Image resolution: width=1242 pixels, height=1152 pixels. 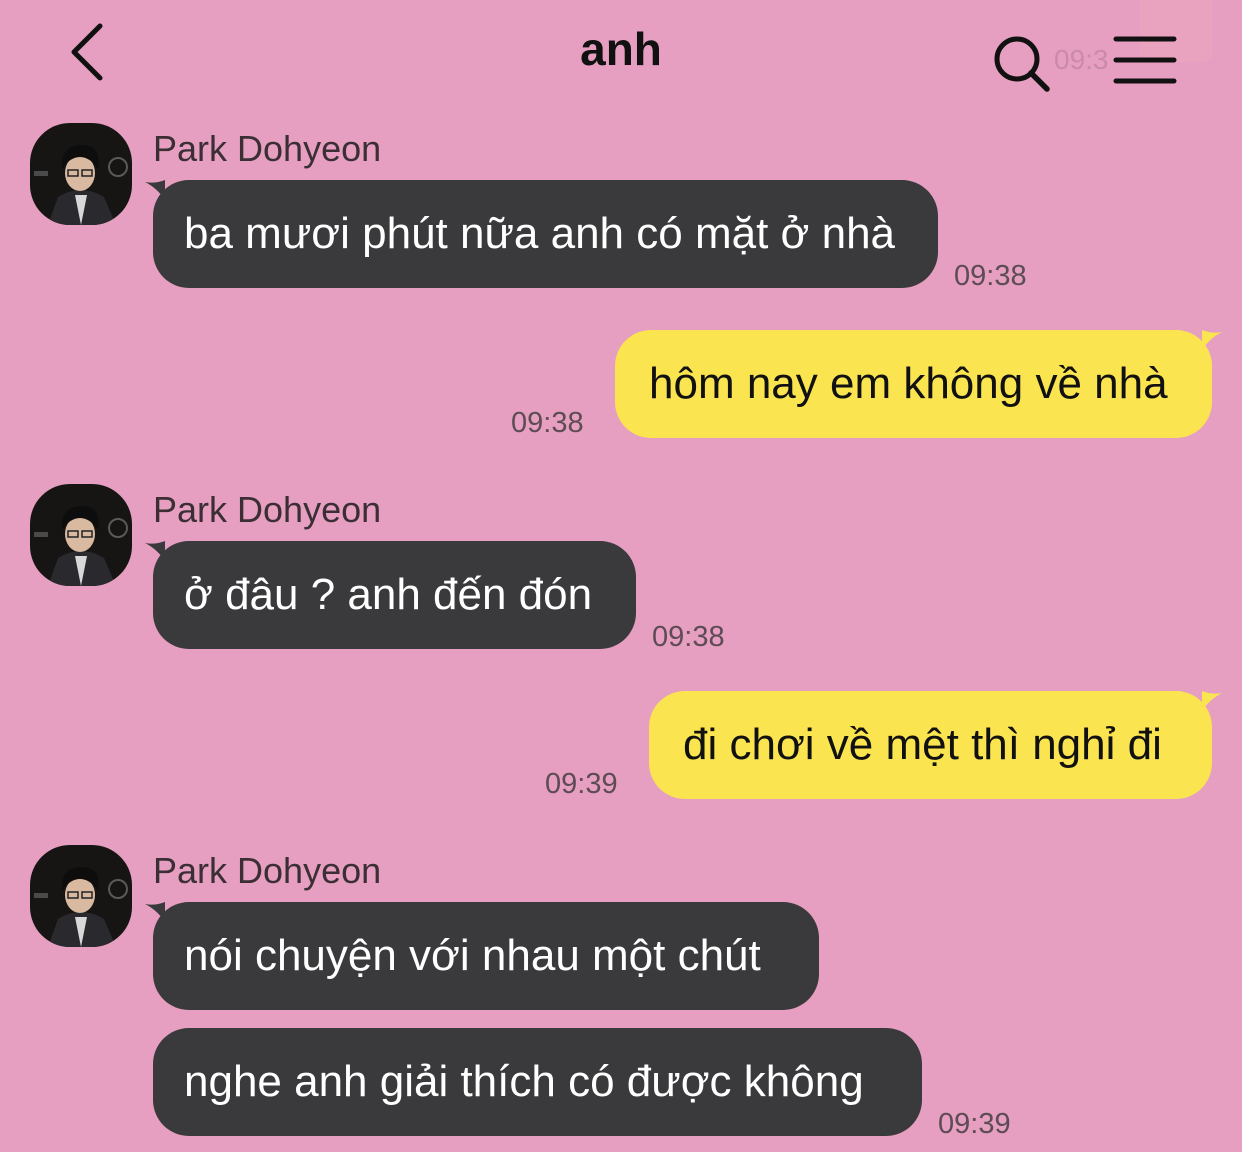 What do you see at coordinates (540, 233) in the screenshot?
I see `message-text: ba mươi phút nữa anh có mặt ở nhà` at bounding box center [540, 233].